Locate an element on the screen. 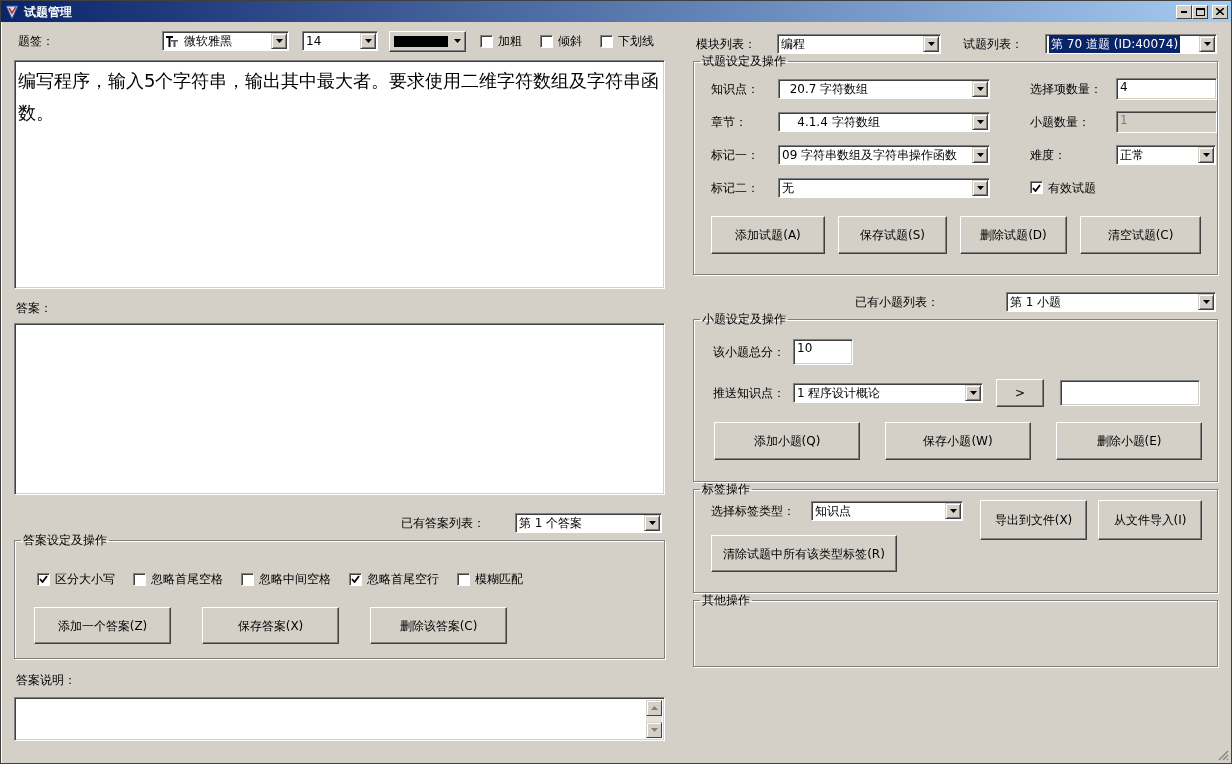 The width and height of the screenshot is (1232, 764). push-button: > is located at coordinates (1020, 393).